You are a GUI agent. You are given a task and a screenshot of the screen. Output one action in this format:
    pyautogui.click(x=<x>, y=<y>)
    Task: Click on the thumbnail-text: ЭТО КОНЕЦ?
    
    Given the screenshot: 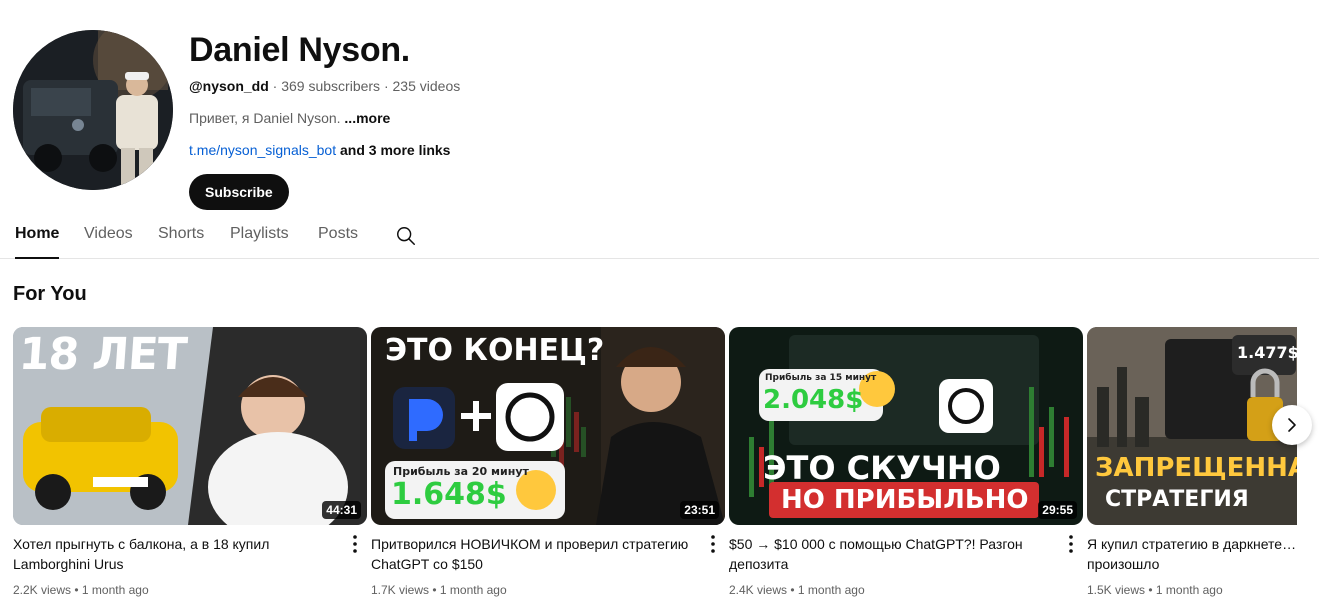 What is the action you would take?
    pyautogui.click(x=495, y=350)
    